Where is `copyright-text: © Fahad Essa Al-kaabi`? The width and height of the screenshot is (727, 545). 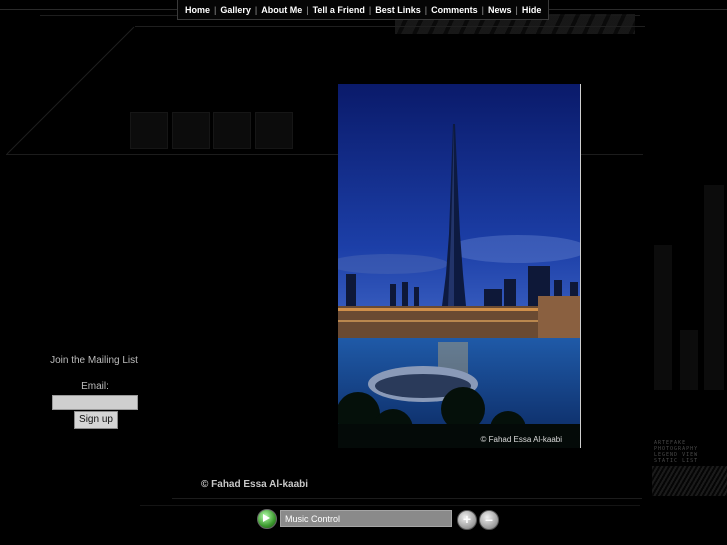
copyright-text: © Fahad Essa Al-kaabi is located at coordinates (255, 484).